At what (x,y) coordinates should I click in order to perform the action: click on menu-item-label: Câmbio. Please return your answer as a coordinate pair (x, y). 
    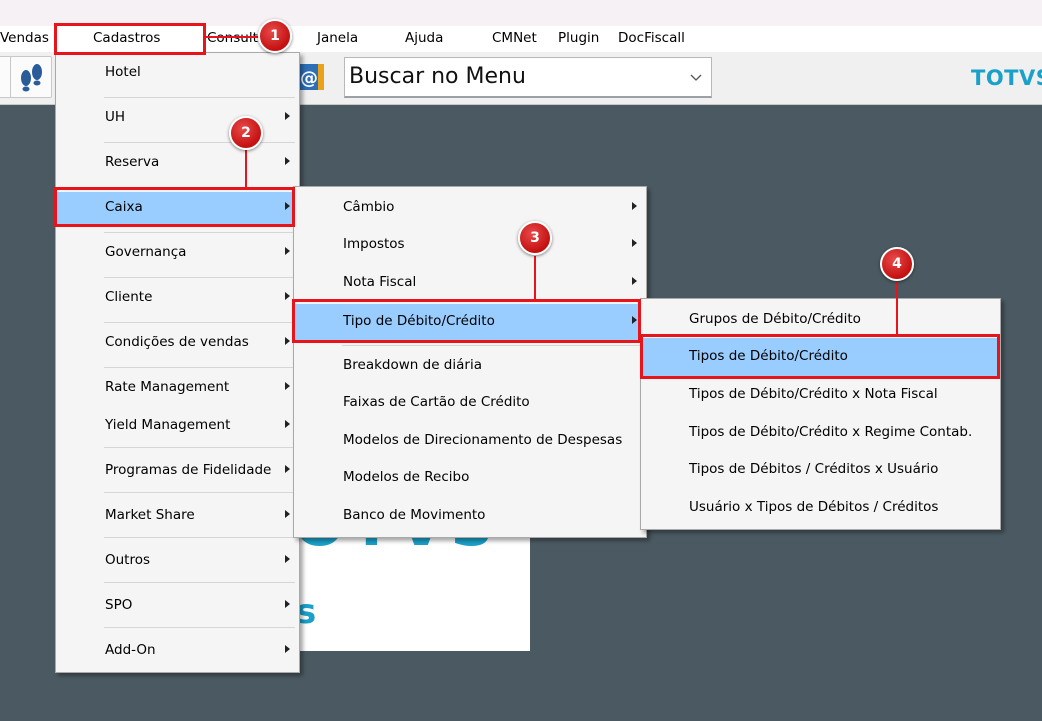
    Looking at the image, I should click on (369, 207).